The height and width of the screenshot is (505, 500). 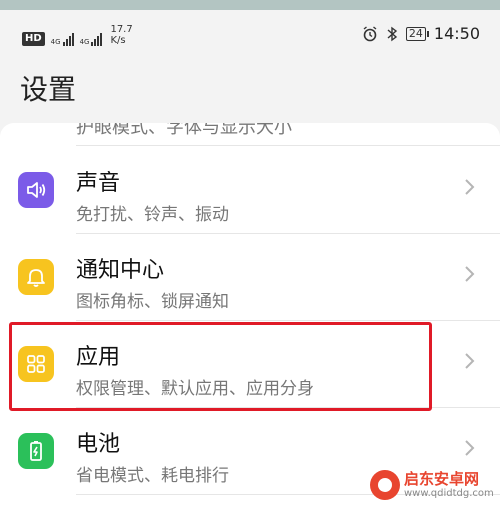 I want to click on battery-icon: 24, so click(x=417, y=33).